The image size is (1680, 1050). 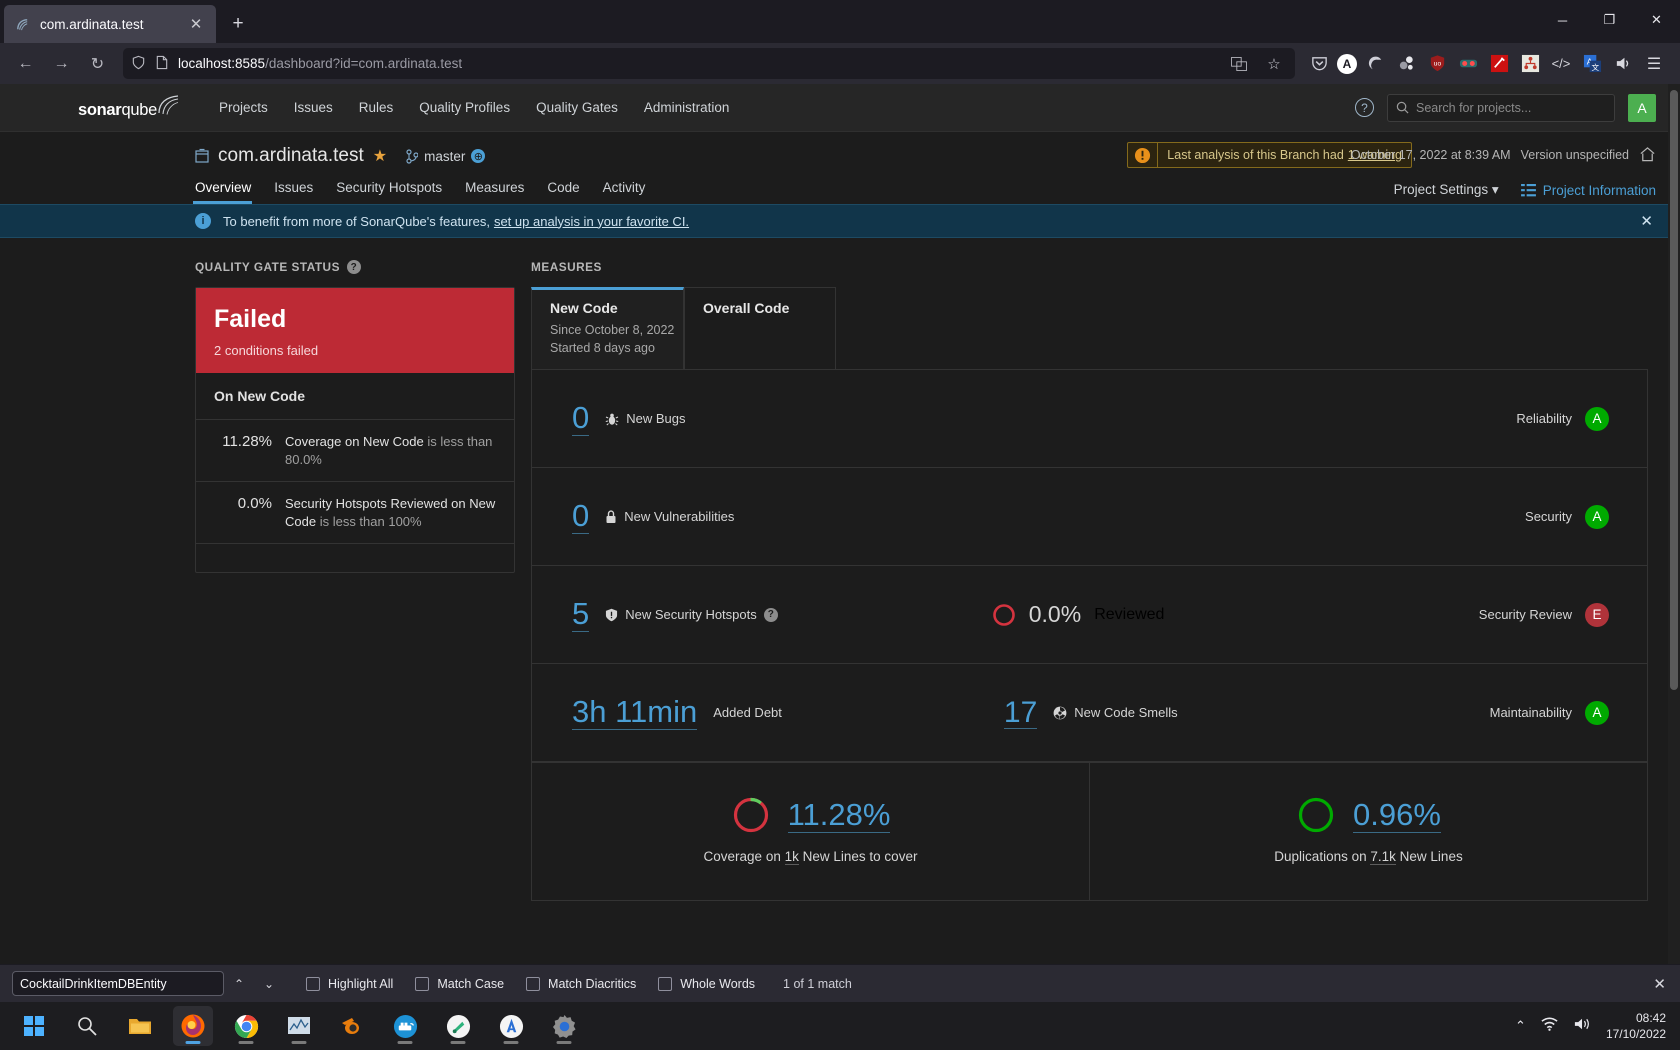 I want to click on banner-close-icon: ✕, so click(x=1646, y=221).